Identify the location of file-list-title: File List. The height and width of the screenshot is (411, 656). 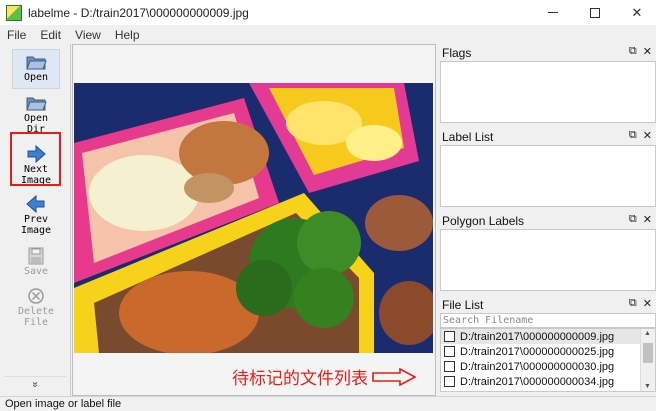
(463, 304).